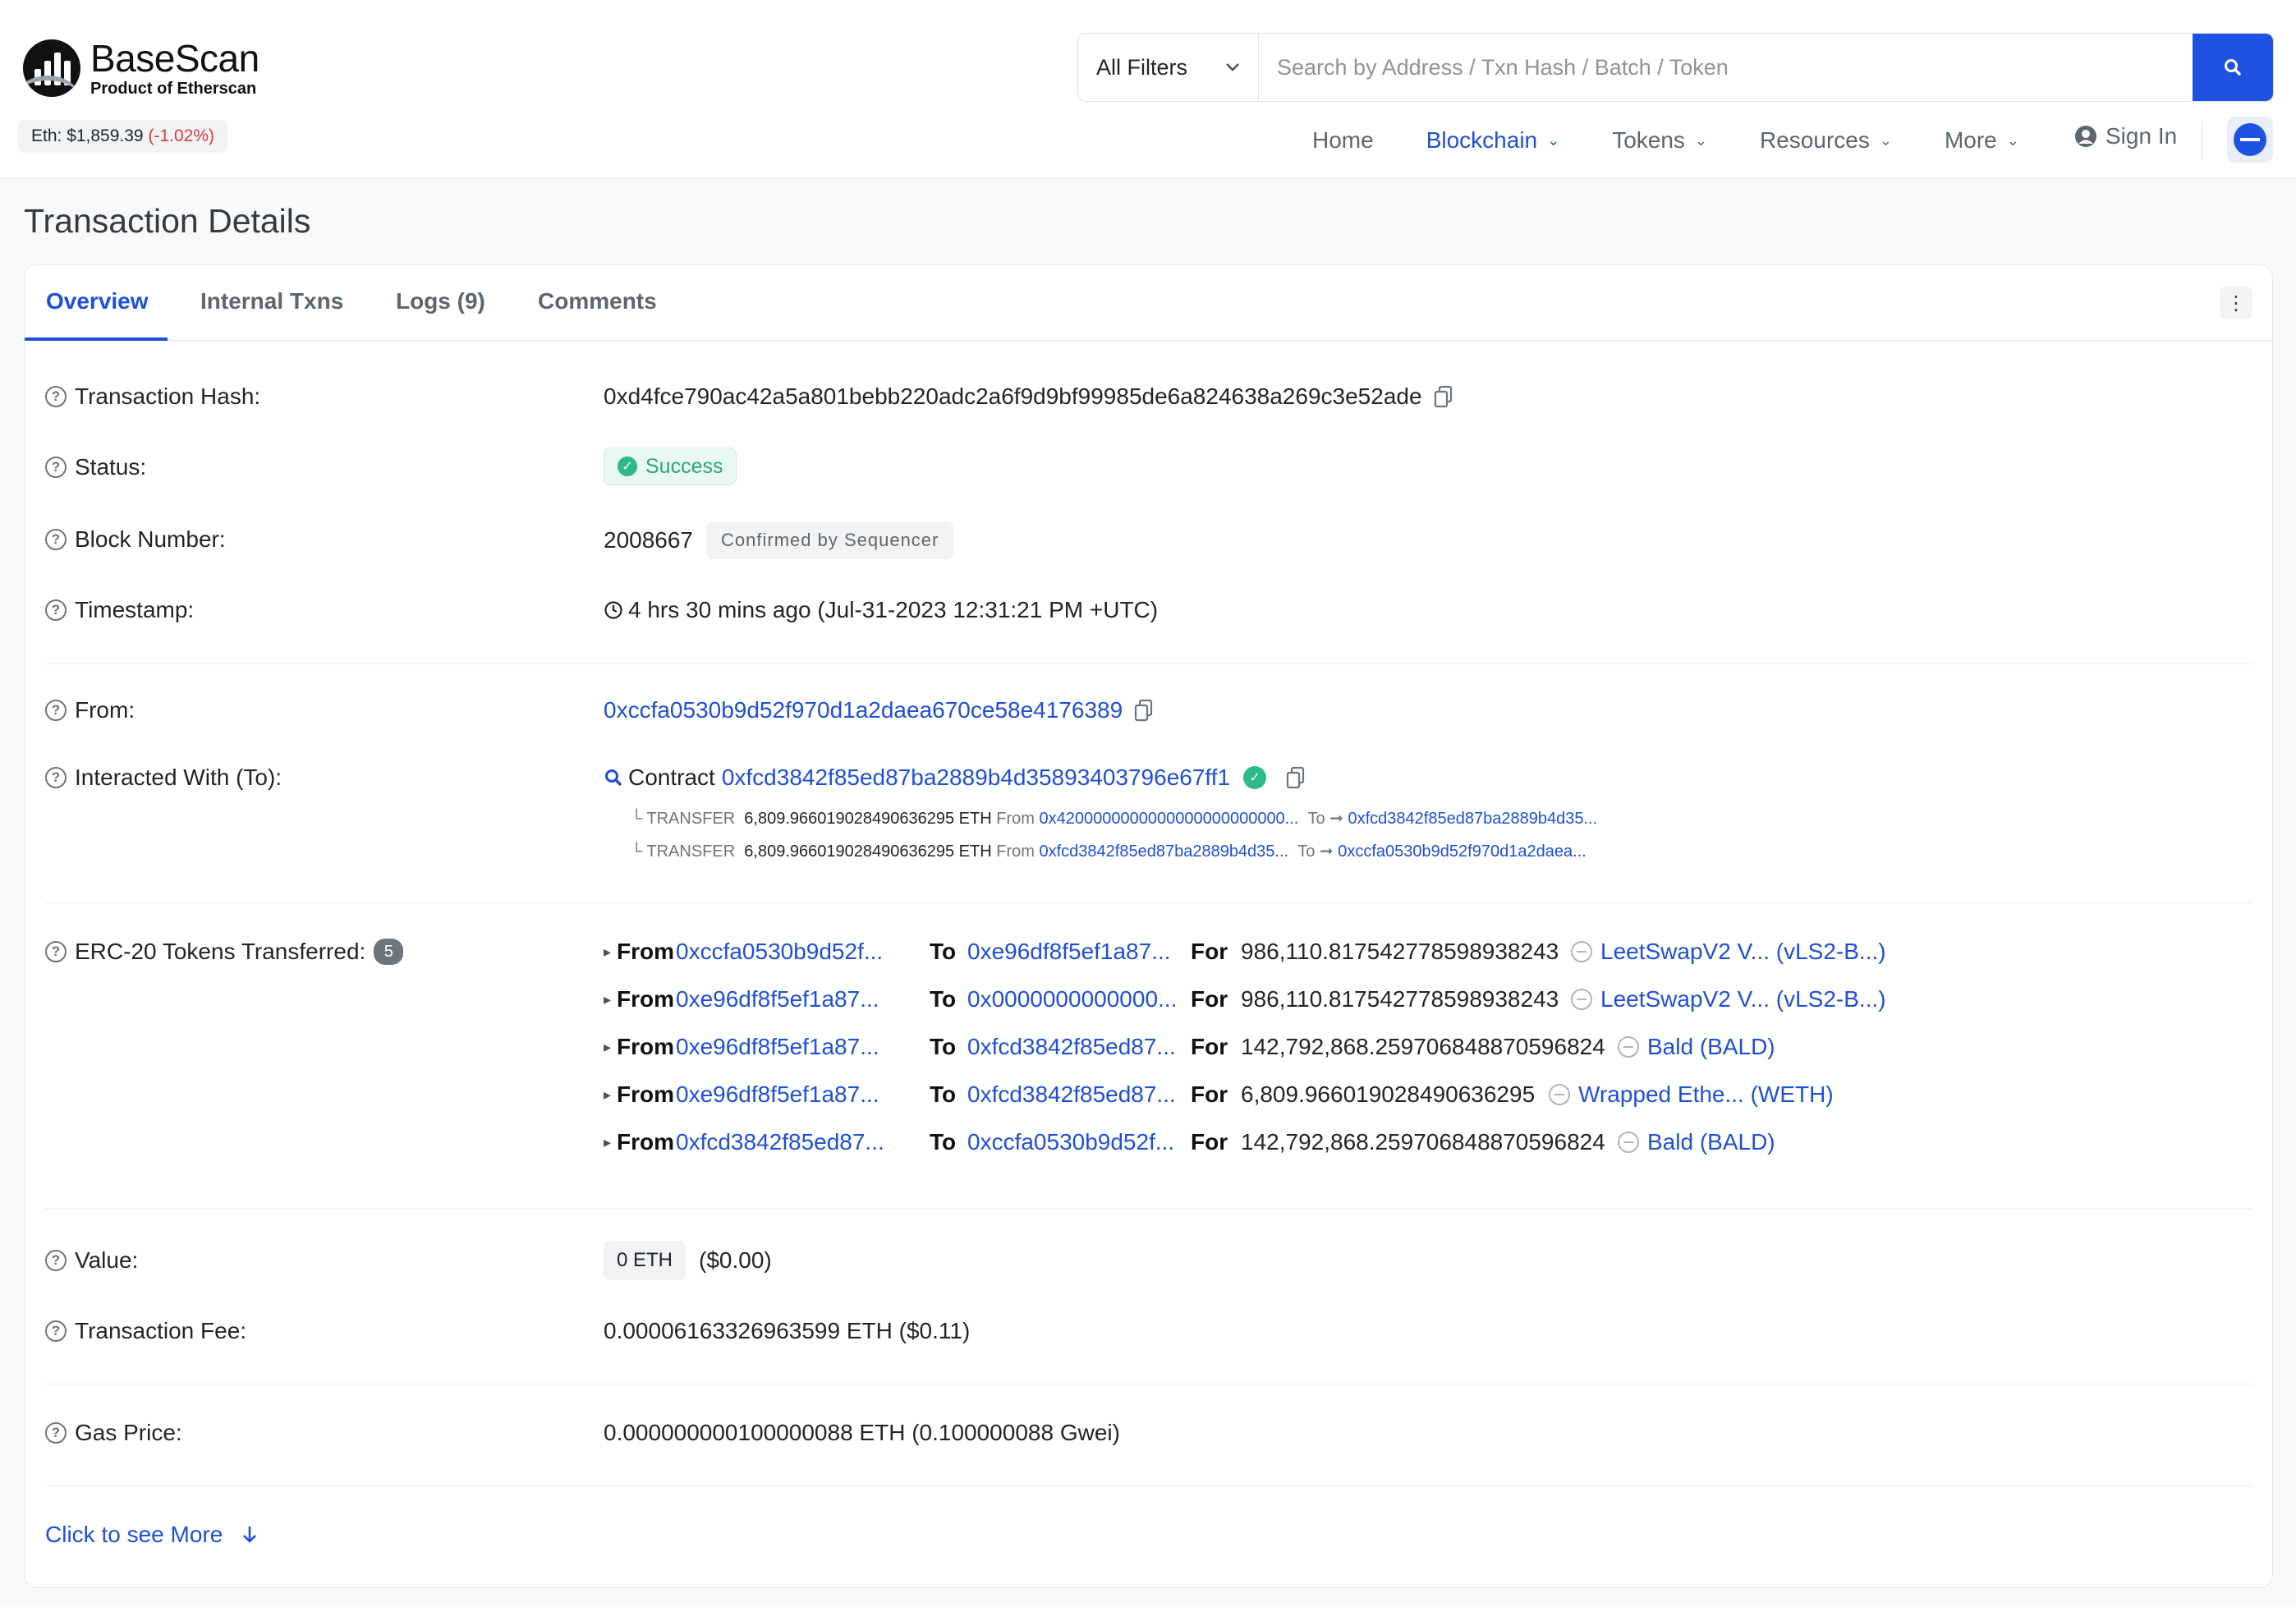 The image size is (2296, 1607). I want to click on sign-in-link: Sign In, so click(2125, 136).